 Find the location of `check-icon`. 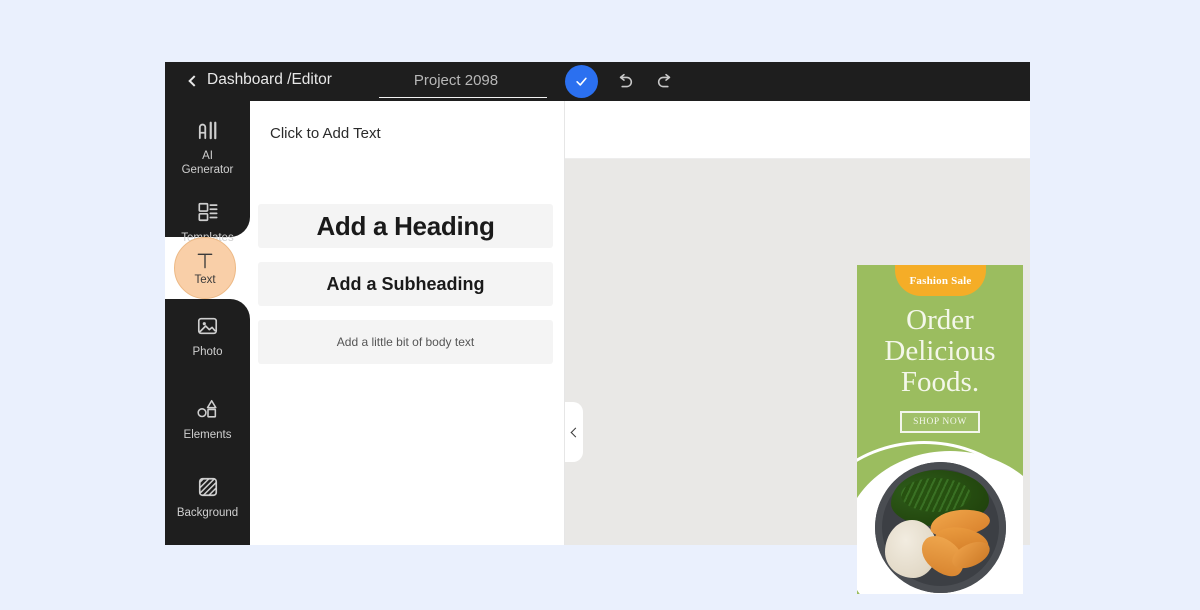

check-icon is located at coordinates (581, 81).